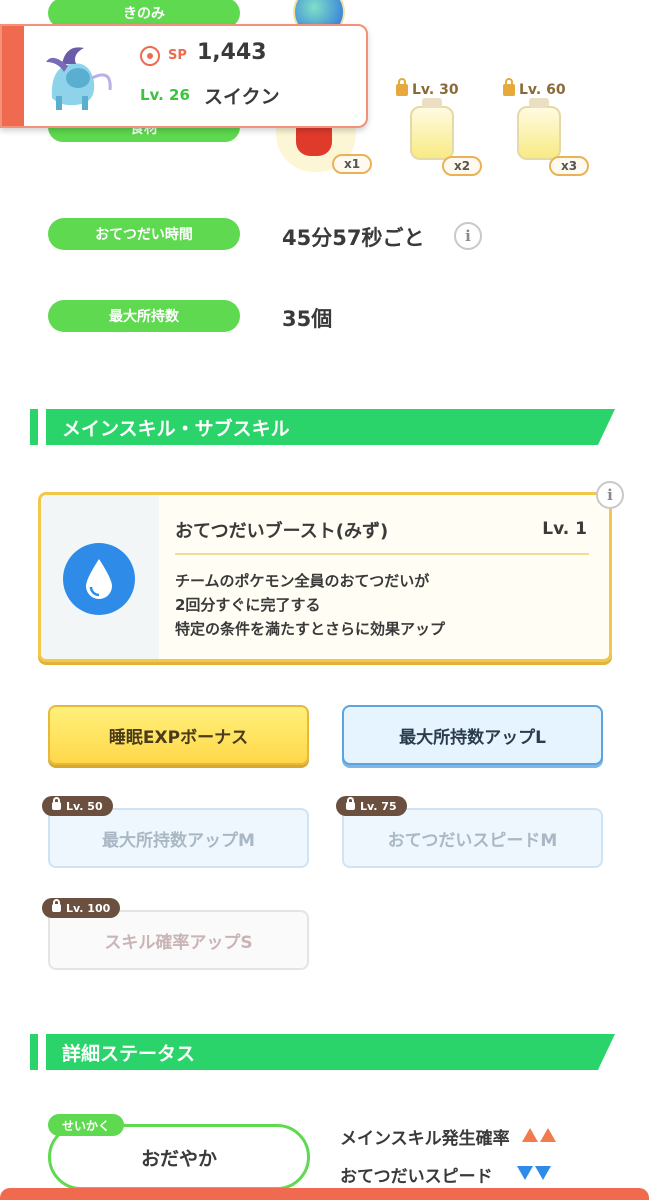  Describe the element at coordinates (282, 531) in the screenshot. I see `main-skill-name: おてつだいブースト(みず)` at that location.